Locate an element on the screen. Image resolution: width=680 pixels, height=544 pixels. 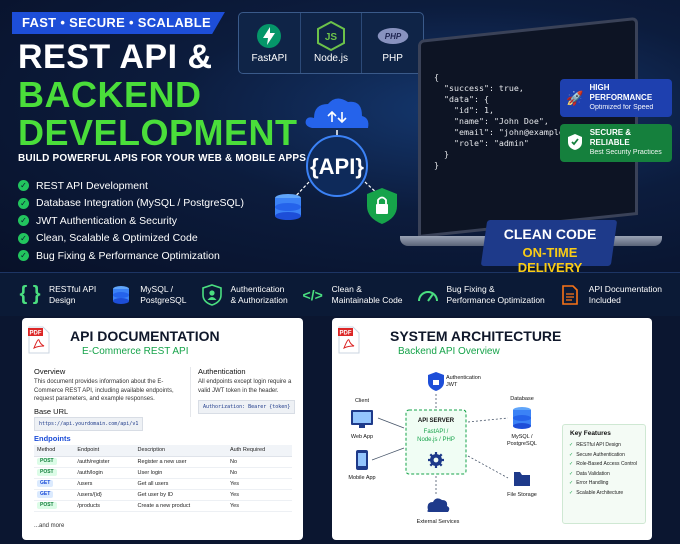
gauge-icon is located at coordinates (428, 295).